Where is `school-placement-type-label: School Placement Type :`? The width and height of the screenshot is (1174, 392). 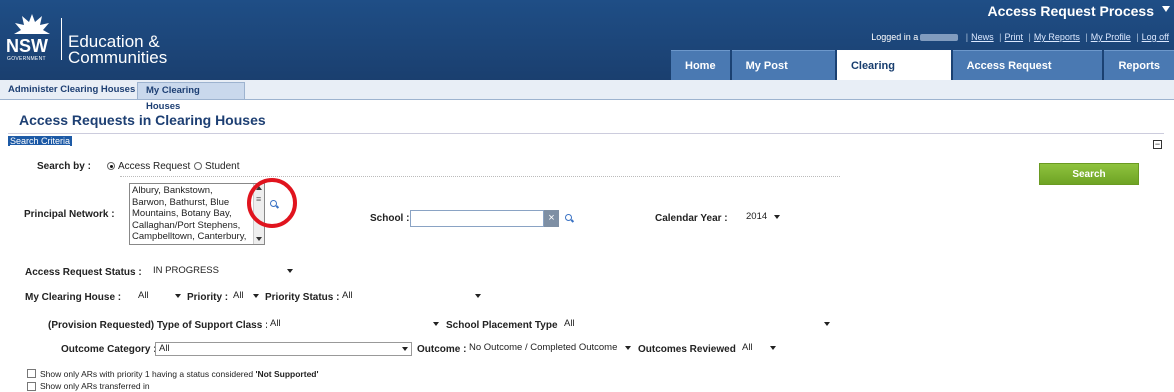
school-placement-type-label: School Placement Type : is located at coordinates (505, 325).